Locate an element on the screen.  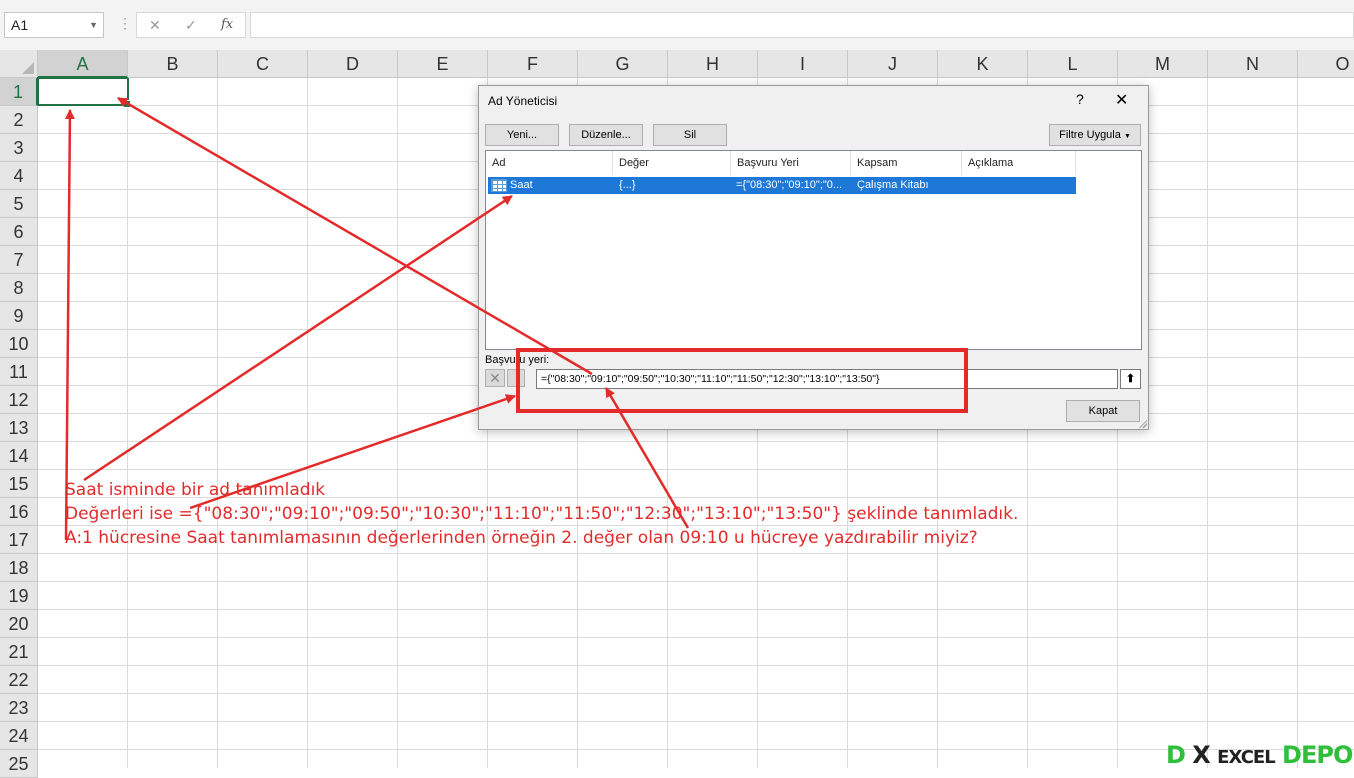
row-header-15: 15 is located at coordinates (19, 484).